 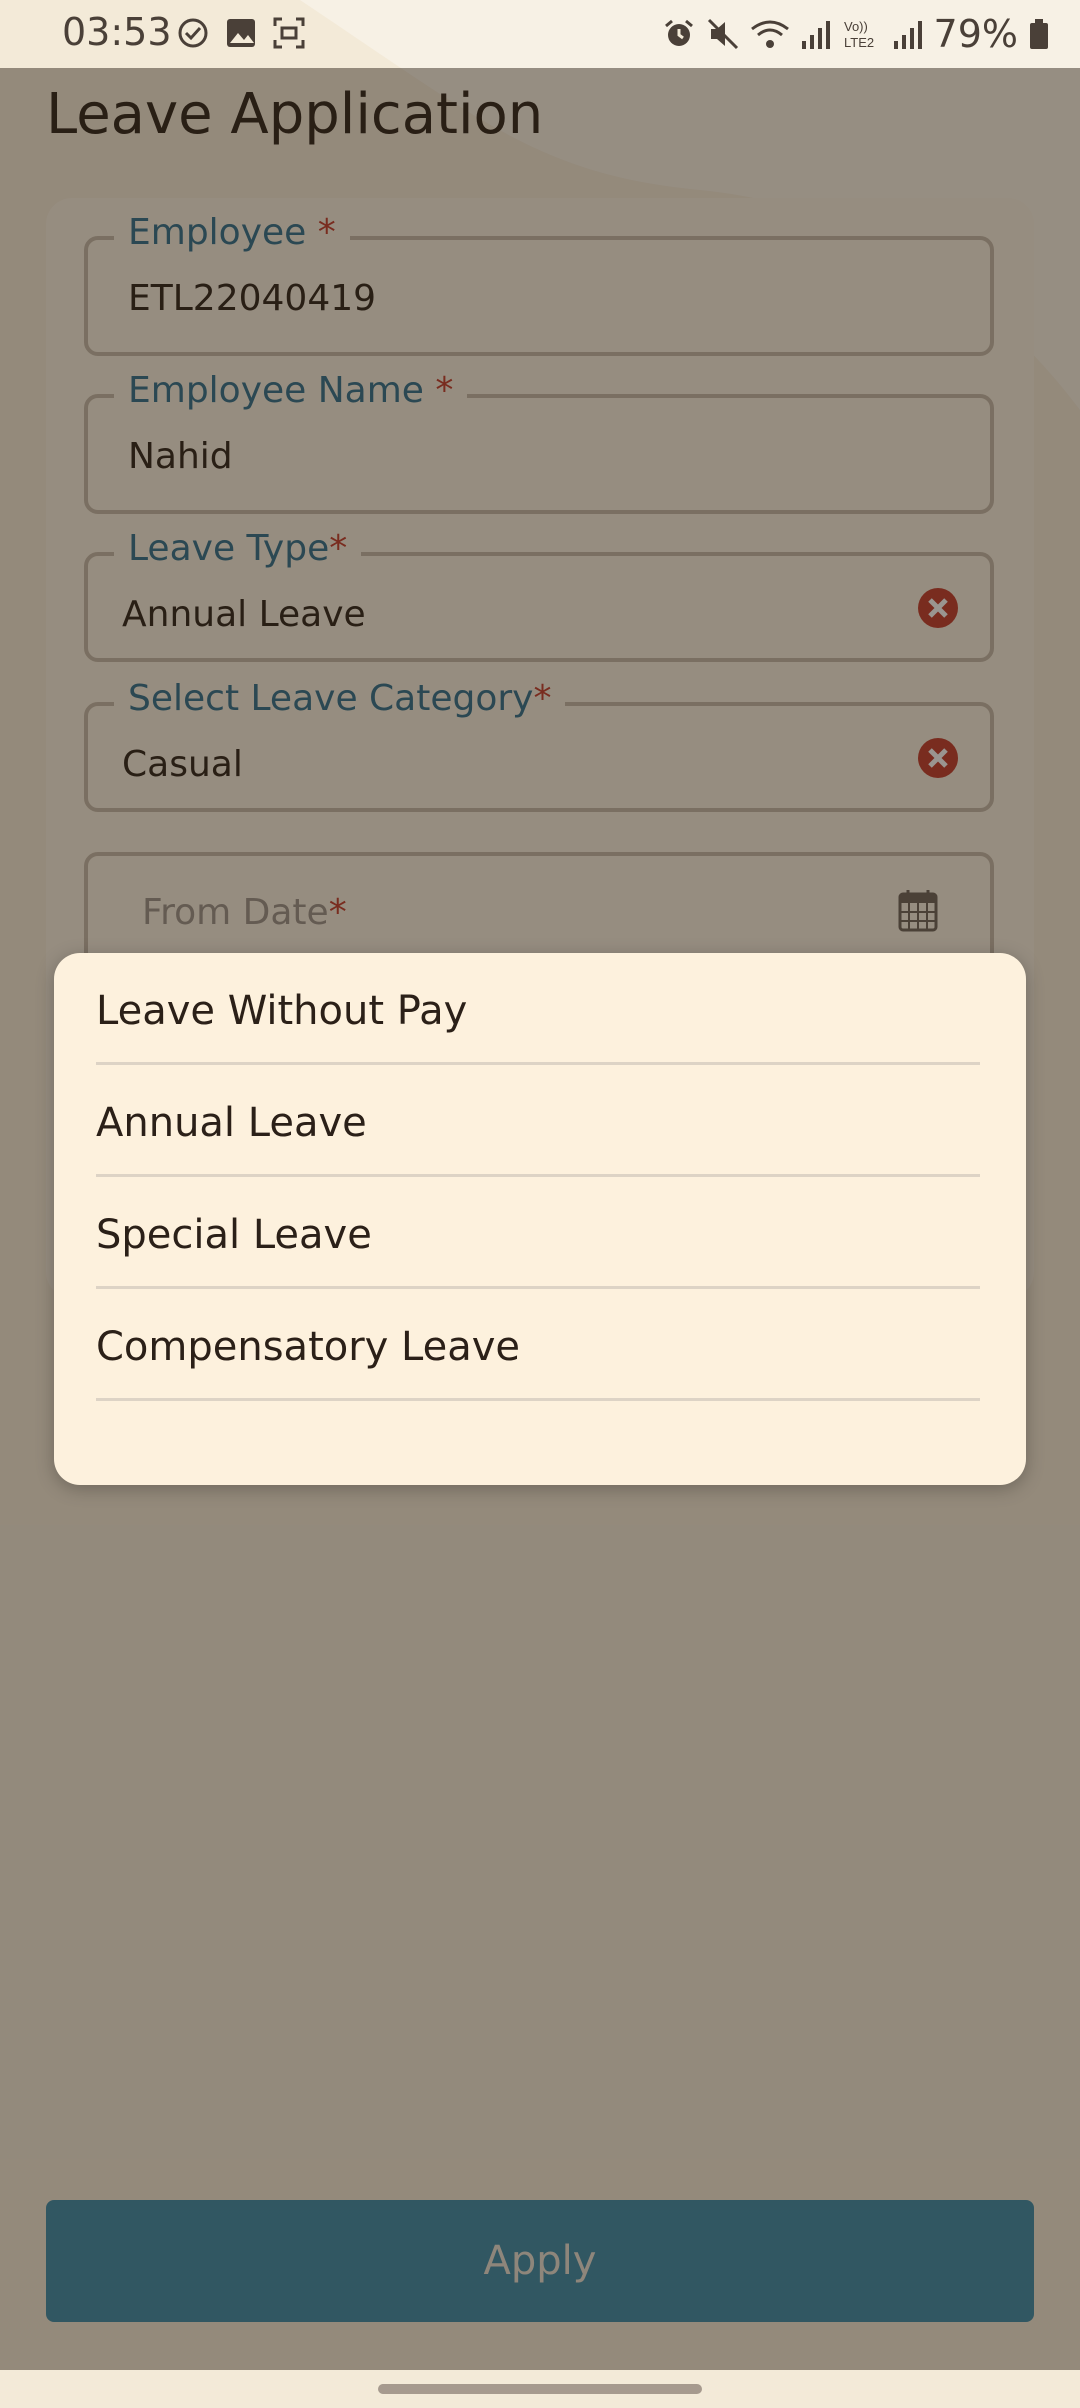 I want to click on home-handle, so click(x=540, y=2389).